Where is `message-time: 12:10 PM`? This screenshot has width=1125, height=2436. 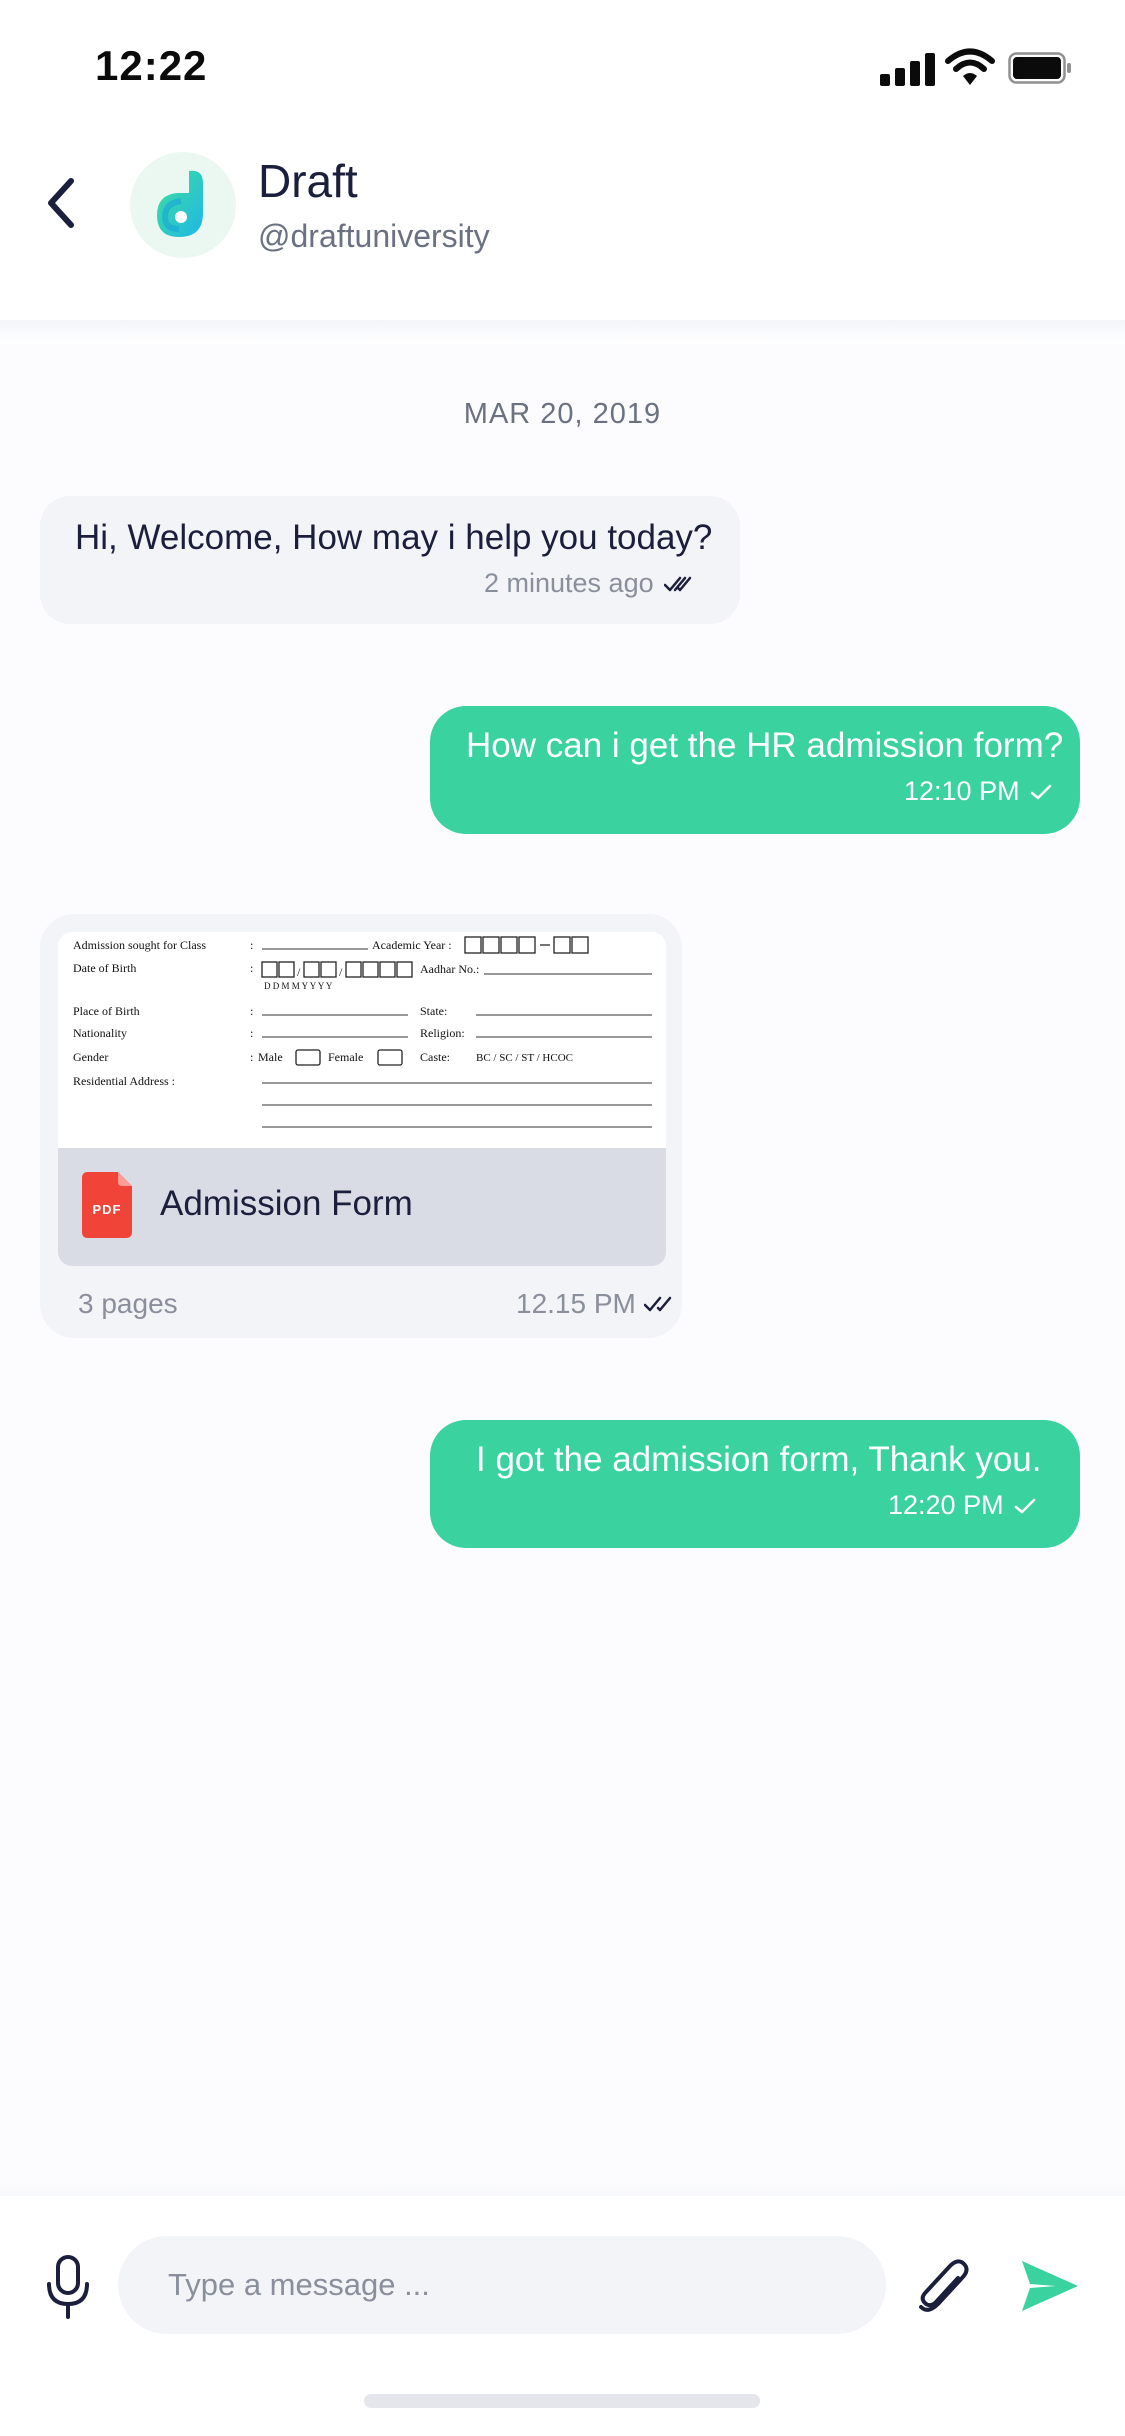 message-time: 12:10 PM is located at coordinates (962, 791).